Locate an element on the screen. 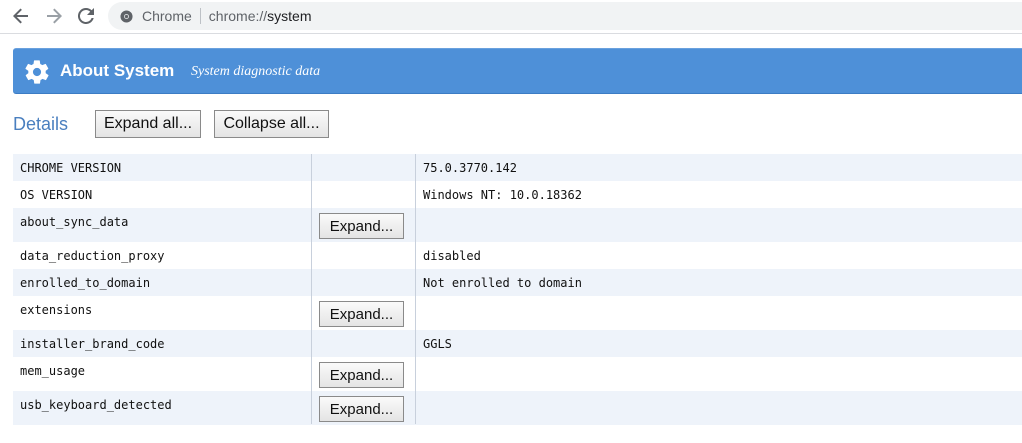 The image size is (1022, 443). chrome-icon is located at coordinates (126, 16).